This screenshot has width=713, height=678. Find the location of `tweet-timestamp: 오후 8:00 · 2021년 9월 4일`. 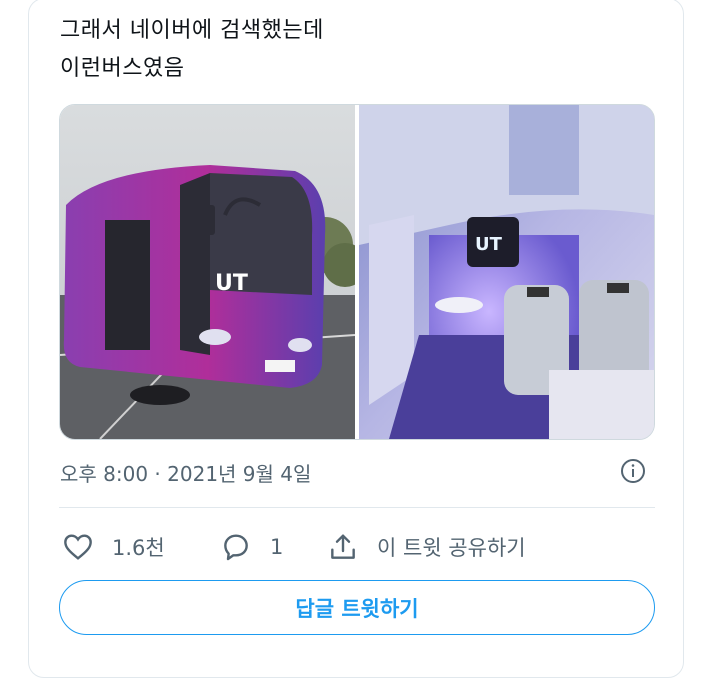

tweet-timestamp: 오후 8:00 · 2021년 9월 4일 is located at coordinates (185, 472).